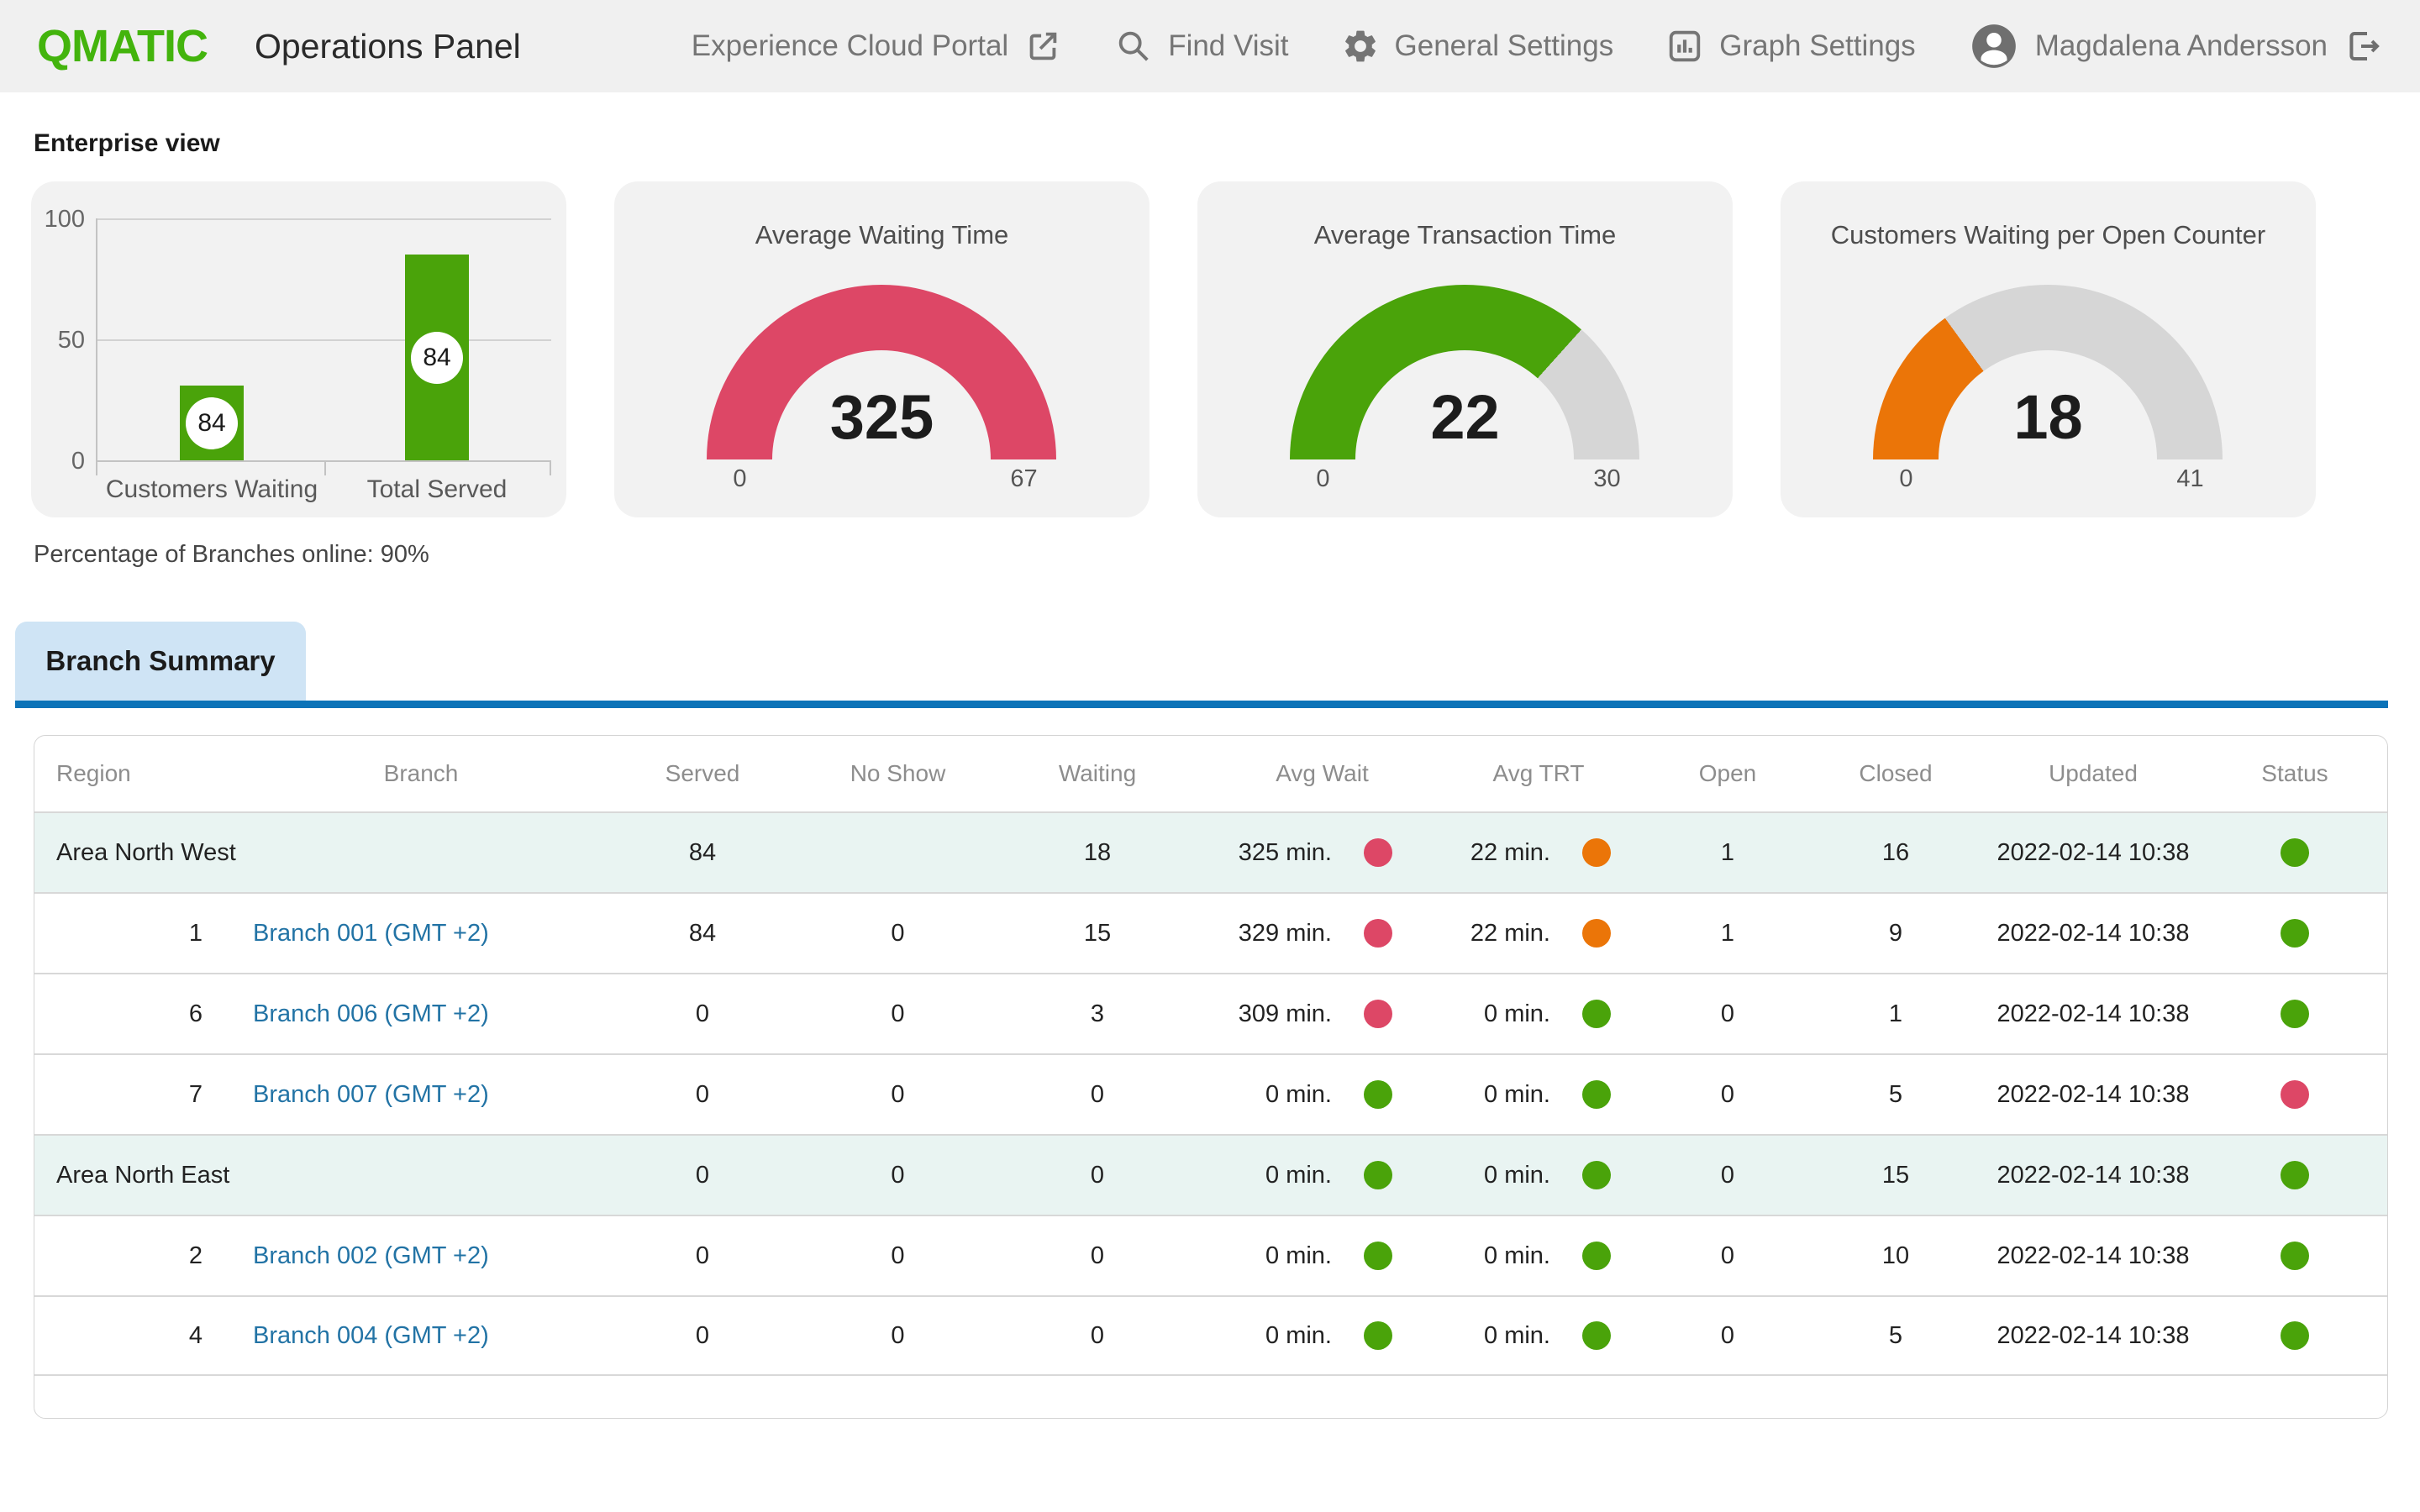  Describe the element at coordinates (1097, 852) in the screenshot. I see `waiting-cell: 18` at that location.